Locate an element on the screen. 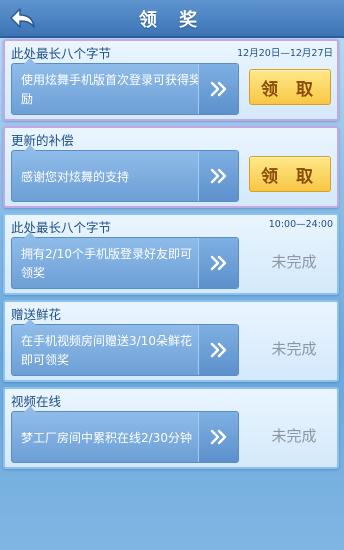  header-bar: 领 奖 is located at coordinates (172, 19).